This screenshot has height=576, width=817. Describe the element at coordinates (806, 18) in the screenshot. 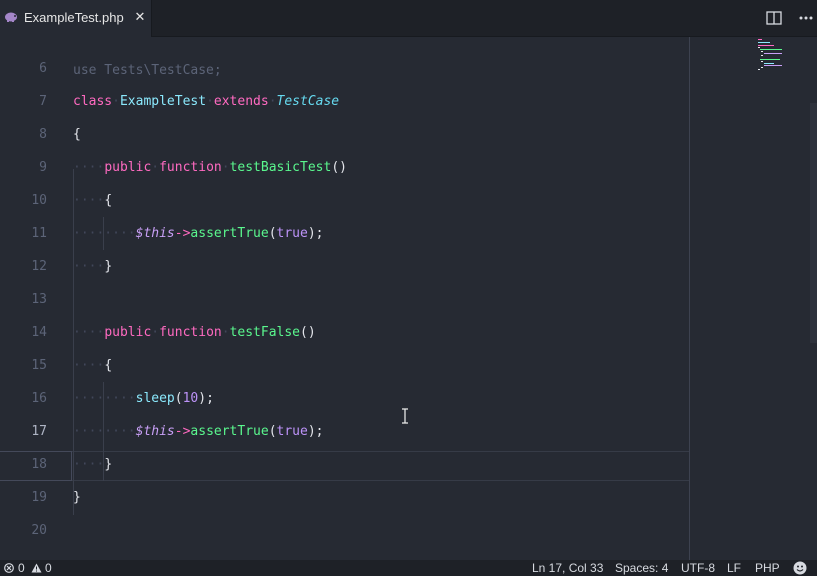

I see `more-actions-icon` at that location.